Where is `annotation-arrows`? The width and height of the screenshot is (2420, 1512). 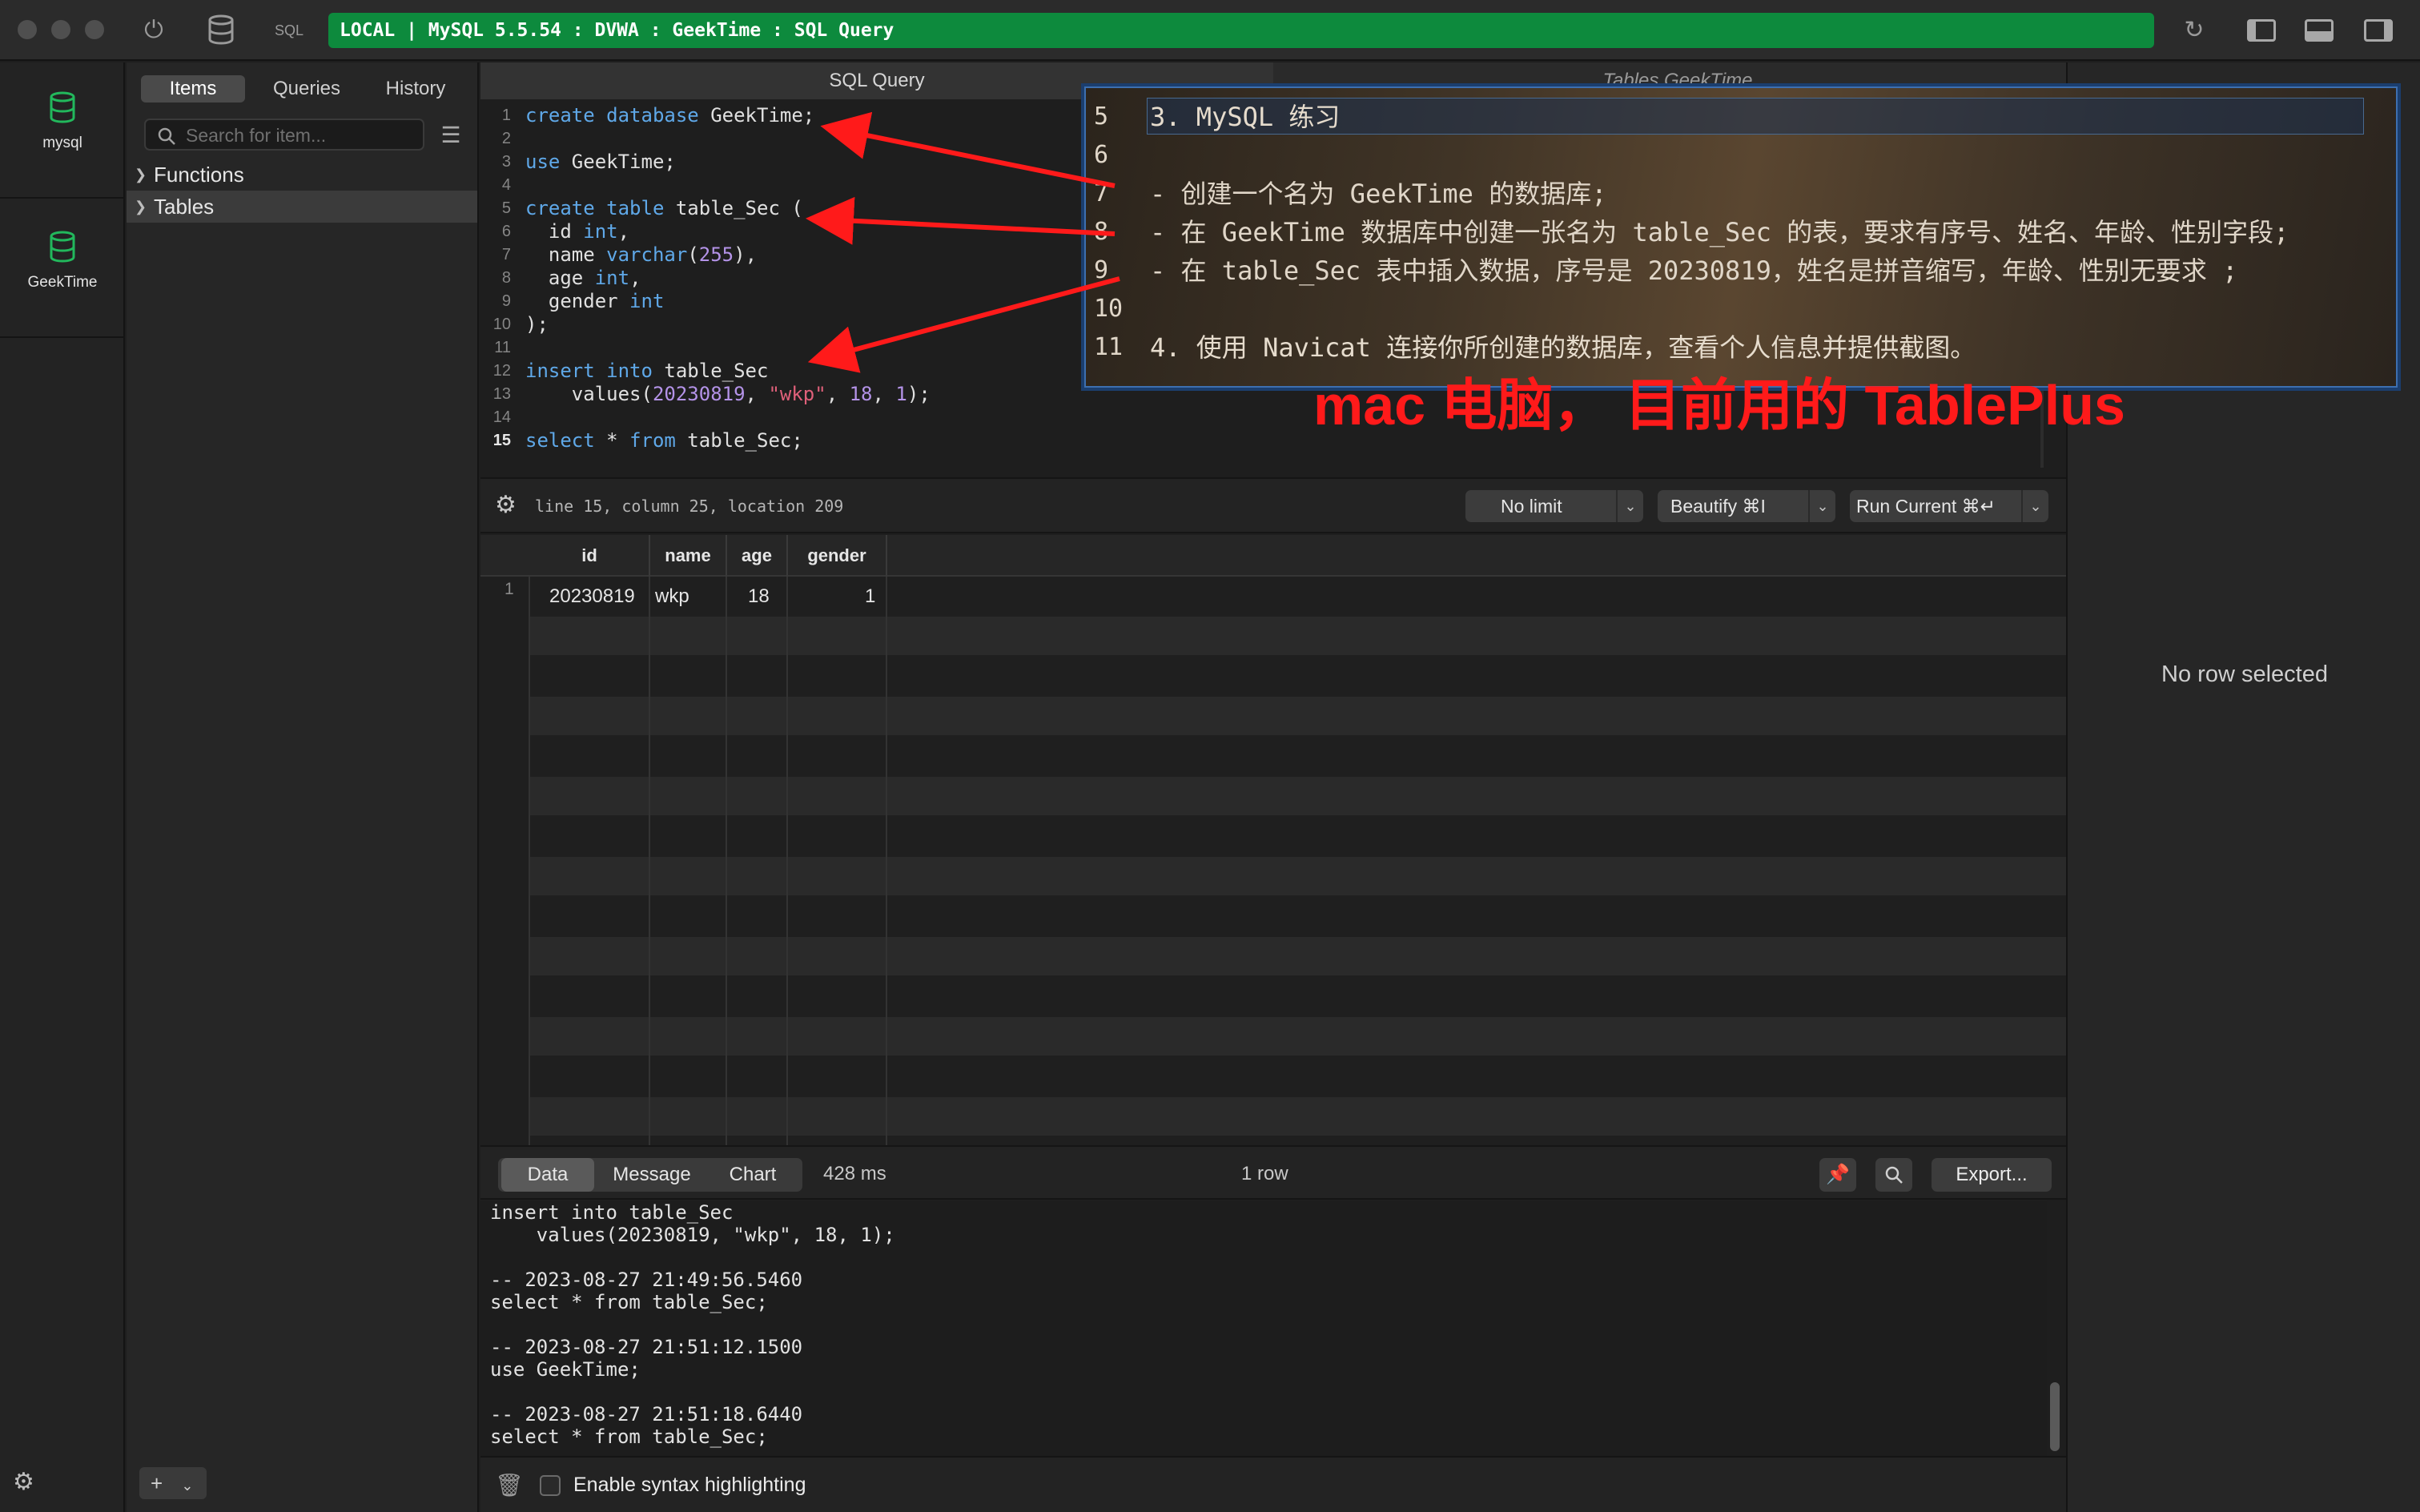
annotation-arrows is located at coordinates (963, 242).